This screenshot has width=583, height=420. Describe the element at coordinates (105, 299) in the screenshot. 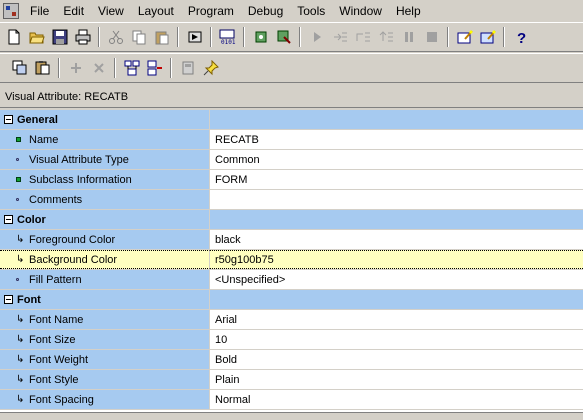

I see `category-header: Font` at that location.